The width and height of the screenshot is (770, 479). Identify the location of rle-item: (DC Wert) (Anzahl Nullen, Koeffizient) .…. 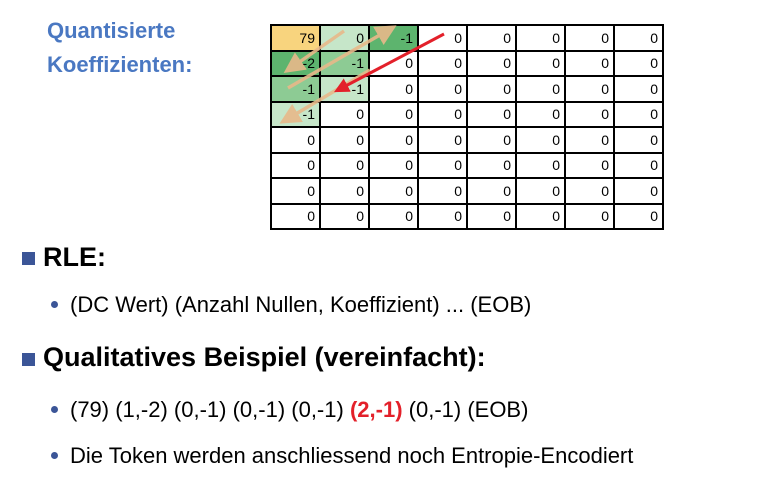
(301, 304).